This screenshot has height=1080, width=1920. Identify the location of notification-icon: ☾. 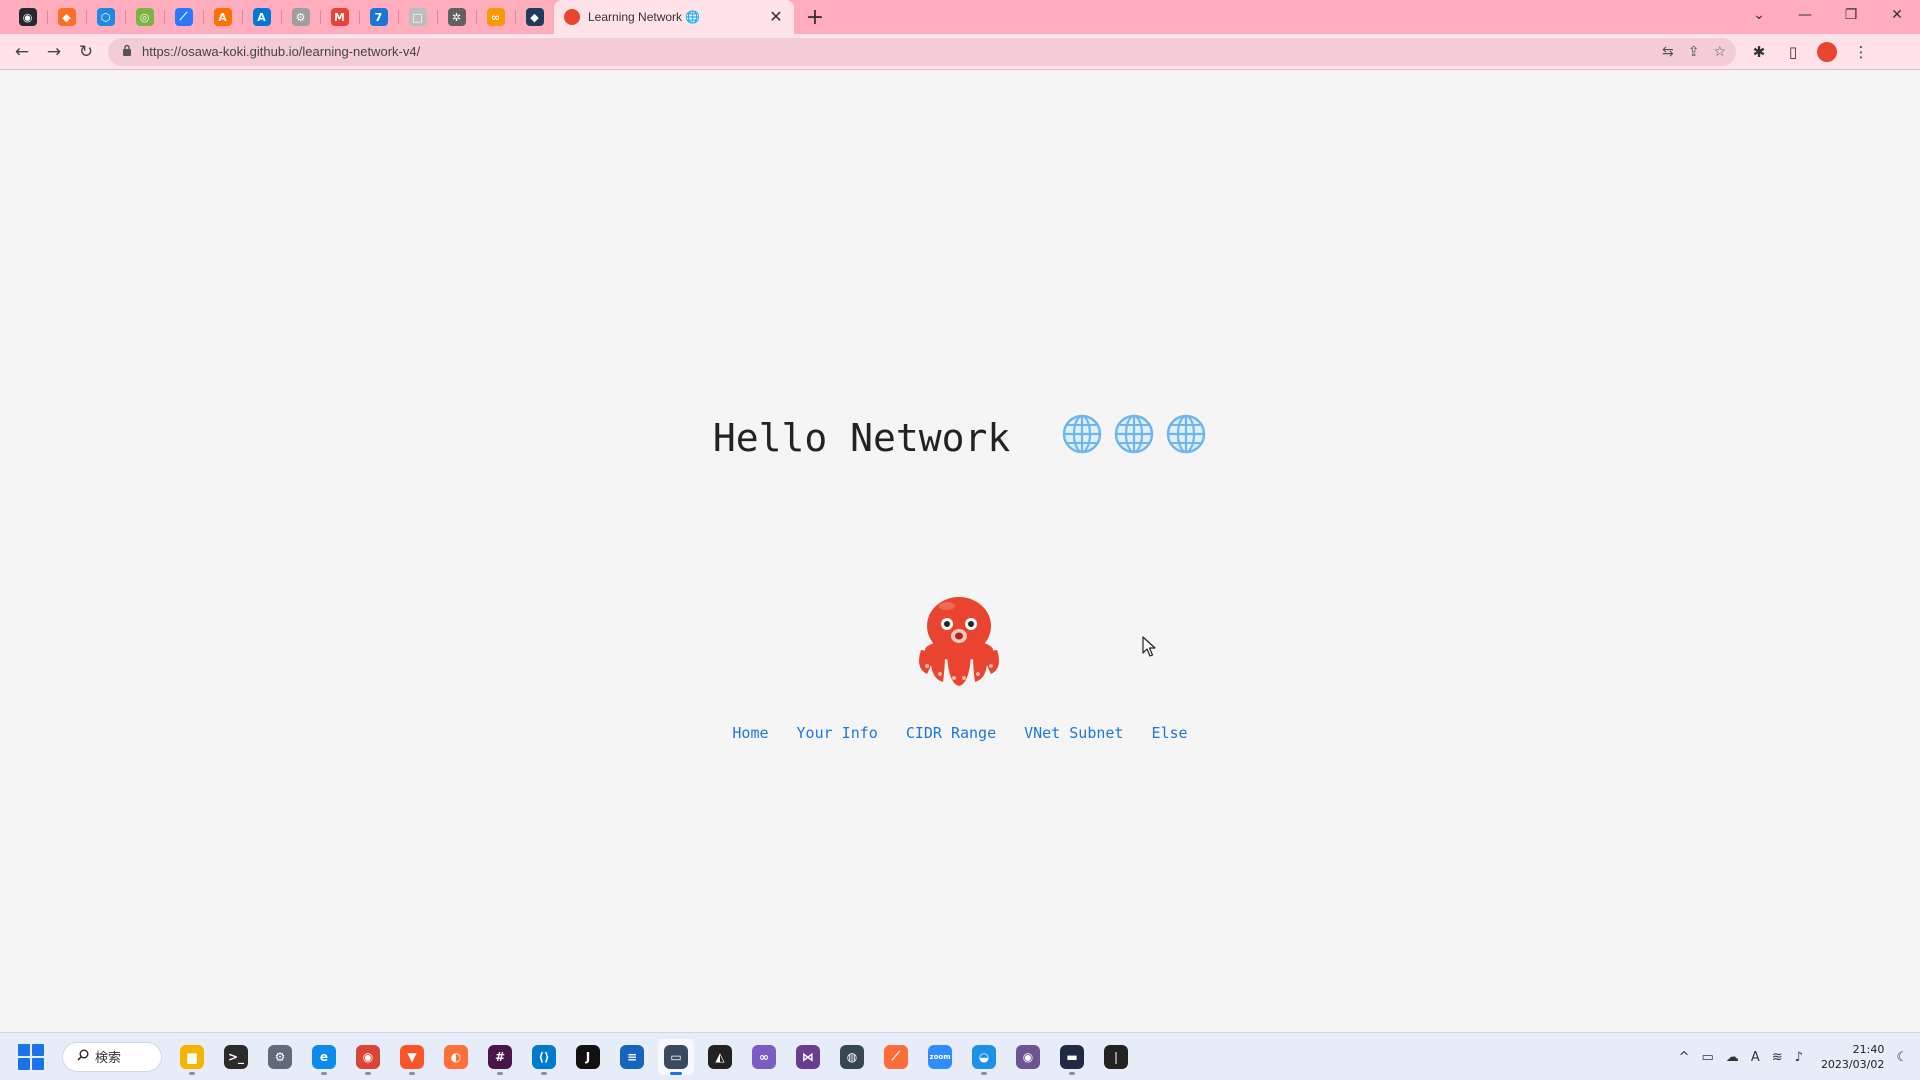
(1902, 1057).